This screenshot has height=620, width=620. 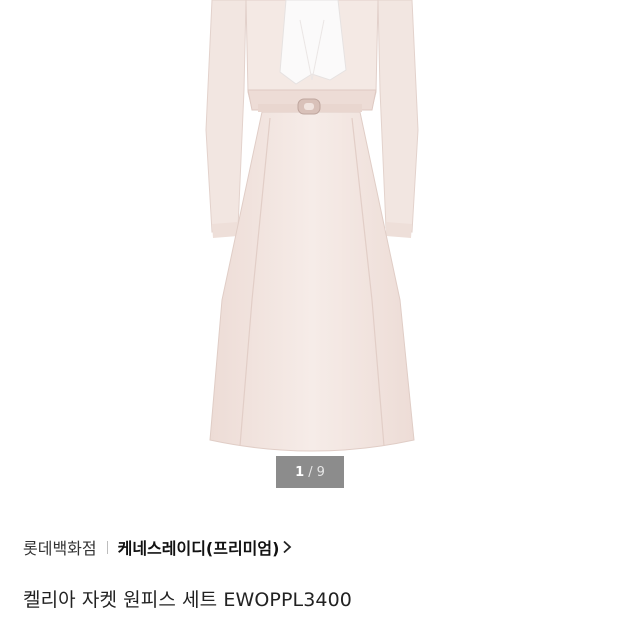 What do you see at coordinates (198, 548) in the screenshot?
I see `brand-name: 케네스레이디(프리미엄)` at bounding box center [198, 548].